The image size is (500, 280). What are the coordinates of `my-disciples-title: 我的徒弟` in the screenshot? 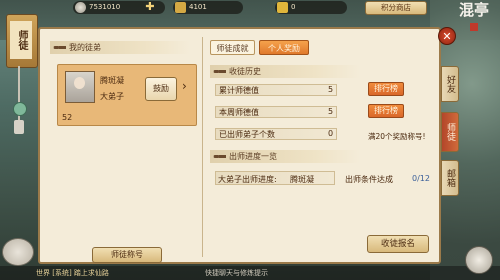 It's located at (85, 47).